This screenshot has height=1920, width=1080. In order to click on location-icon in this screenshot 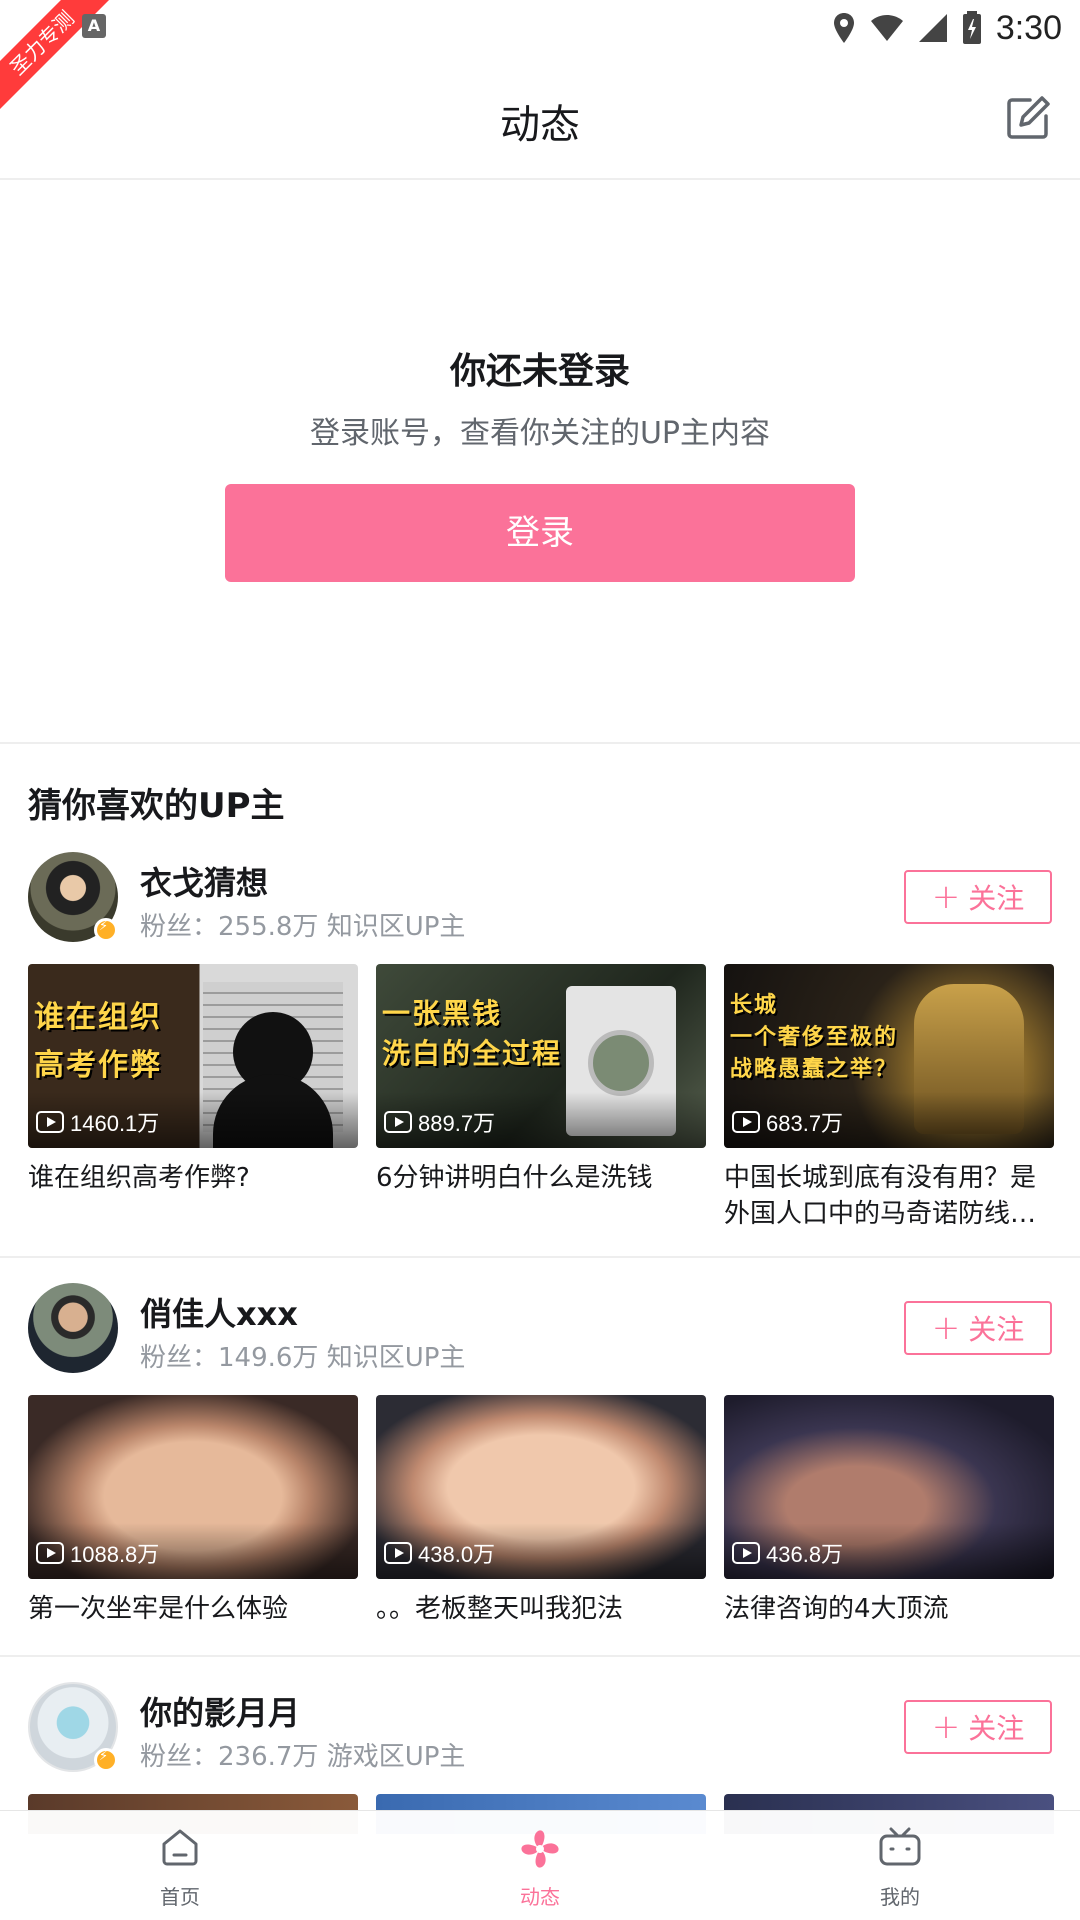, I will do `click(843, 28)`.